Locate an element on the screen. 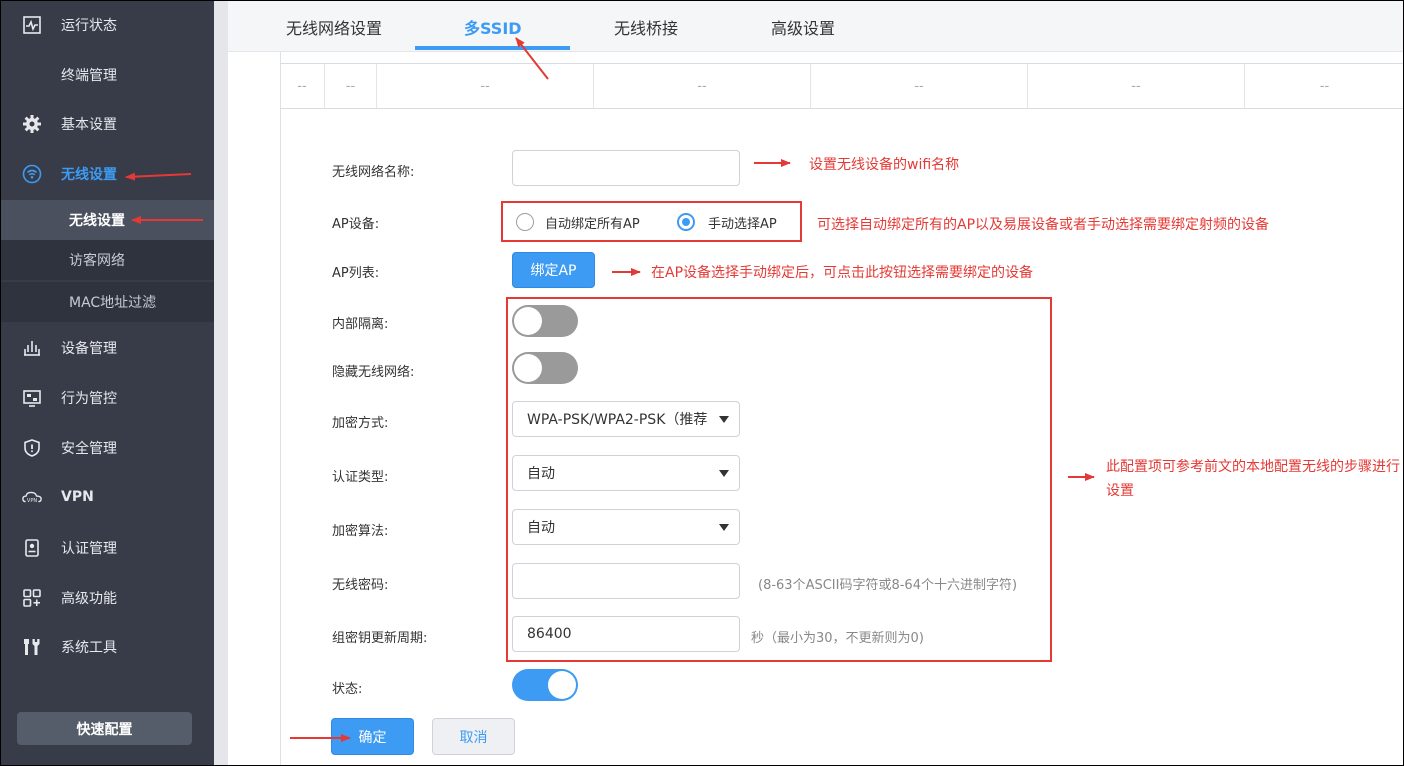  sidebar-item-system-tools: 系统工具 is located at coordinates (107, 647).